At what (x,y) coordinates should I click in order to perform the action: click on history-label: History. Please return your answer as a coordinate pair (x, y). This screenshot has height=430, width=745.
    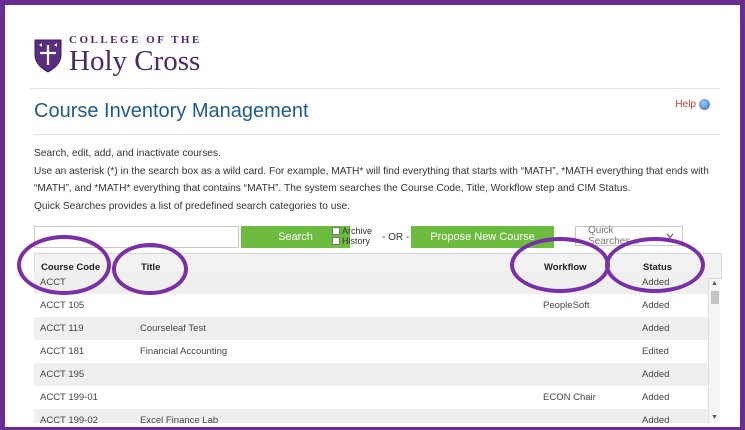
    Looking at the image, I should click on (356, 241).